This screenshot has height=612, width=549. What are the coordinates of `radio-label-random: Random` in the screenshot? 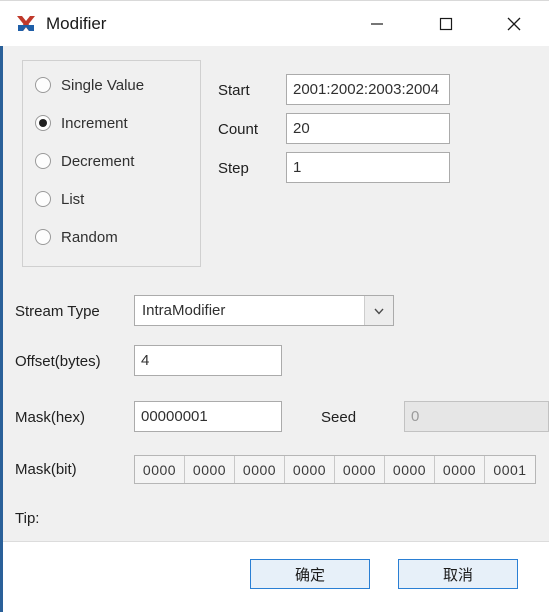 It's located at (89, 237).